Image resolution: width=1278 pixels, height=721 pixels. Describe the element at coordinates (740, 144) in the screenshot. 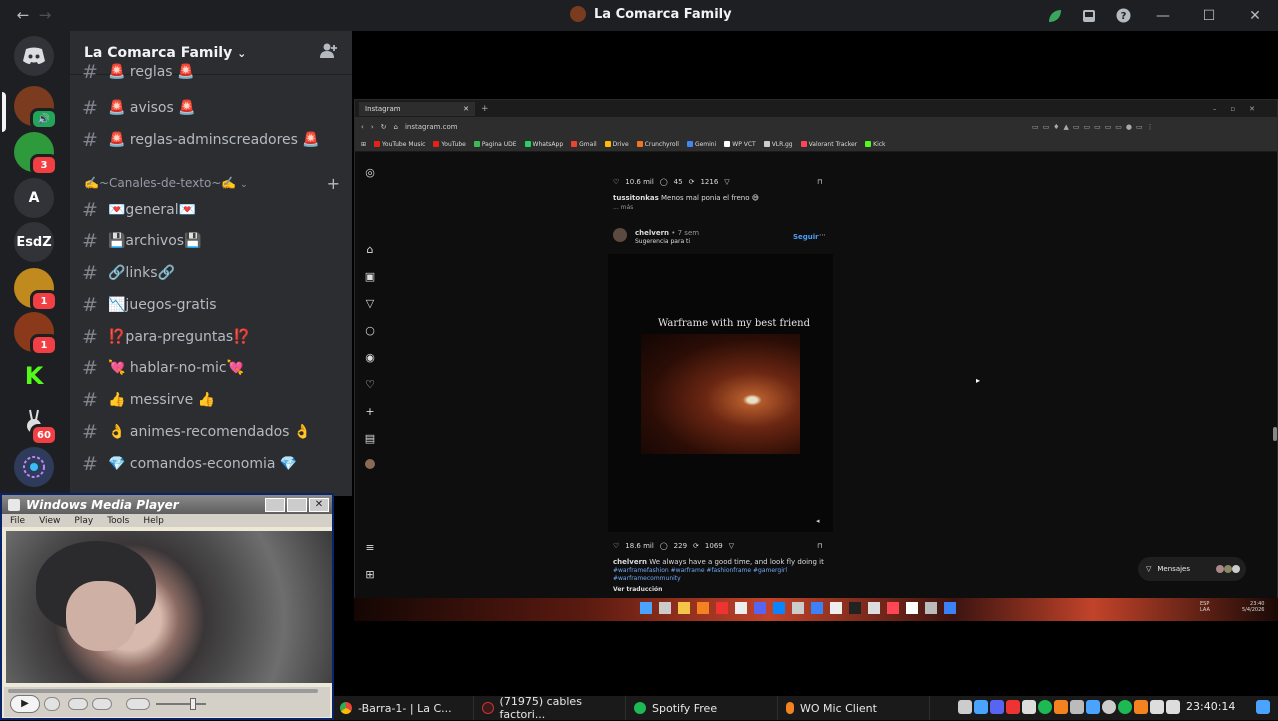

I see `bookmark: WP VCT` at that location.